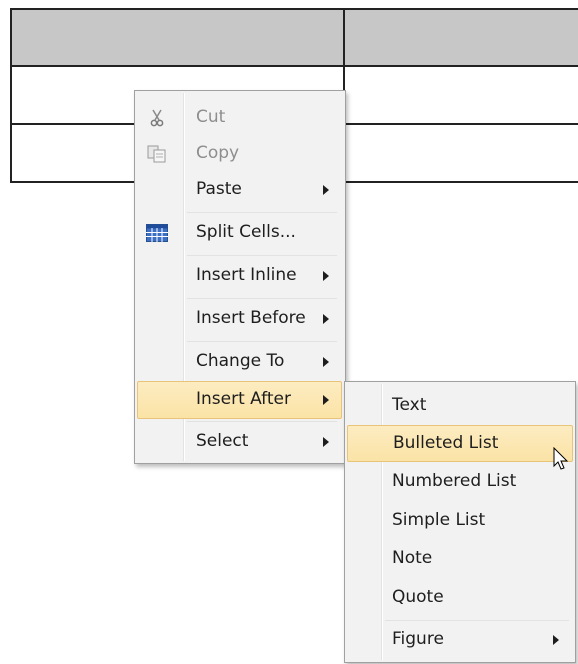 Image resolution: width=578 pixels, height=664 pixels. What do you see at coordinates (239, 118) in the screenshot?
I see `menu-item-cut: Cut` at bounding box center [239, 118].